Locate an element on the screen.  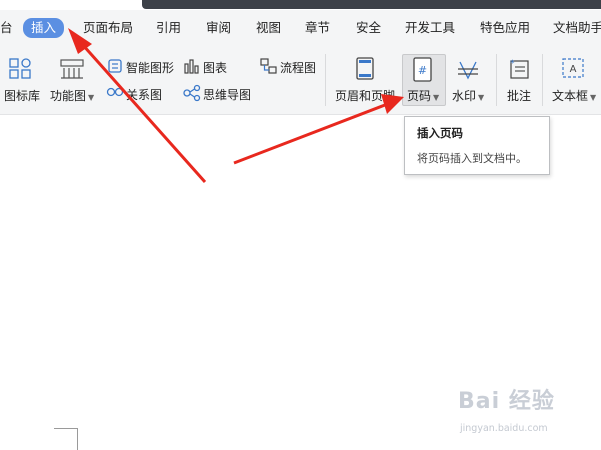
page-number-label: 页码 is located at coordinates (419, 96).